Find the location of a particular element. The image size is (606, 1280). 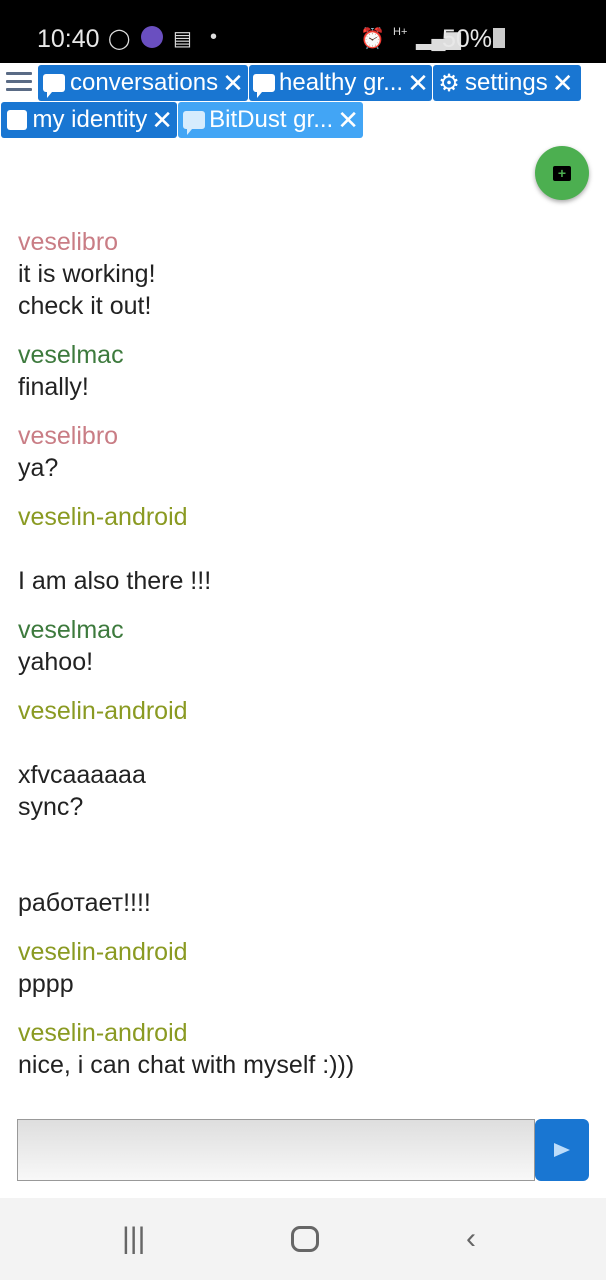

tab-healthy-group: healthy gr... ✕ is located at coordinates (340, 83).